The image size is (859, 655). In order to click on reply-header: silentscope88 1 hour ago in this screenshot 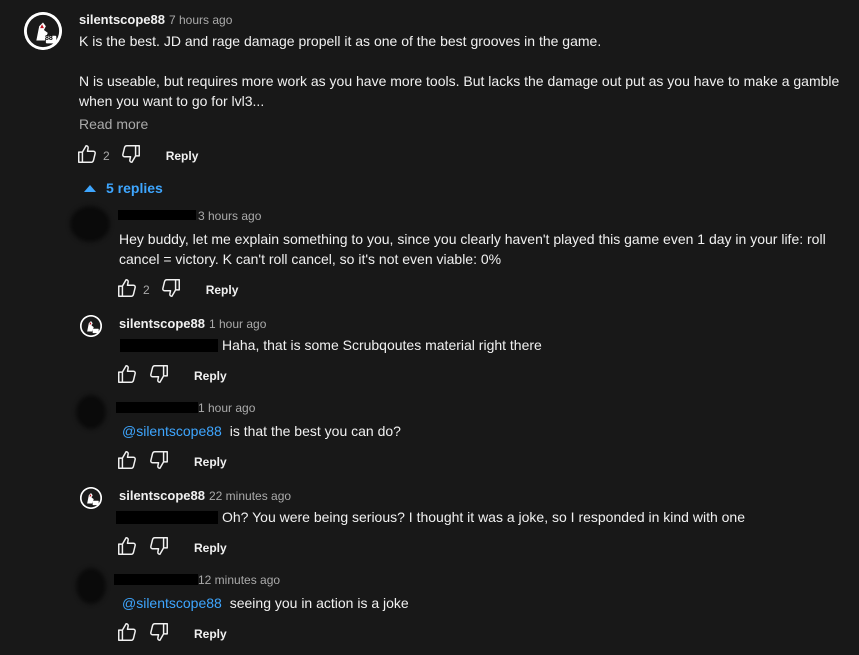, I will do `click(192, 324)`.